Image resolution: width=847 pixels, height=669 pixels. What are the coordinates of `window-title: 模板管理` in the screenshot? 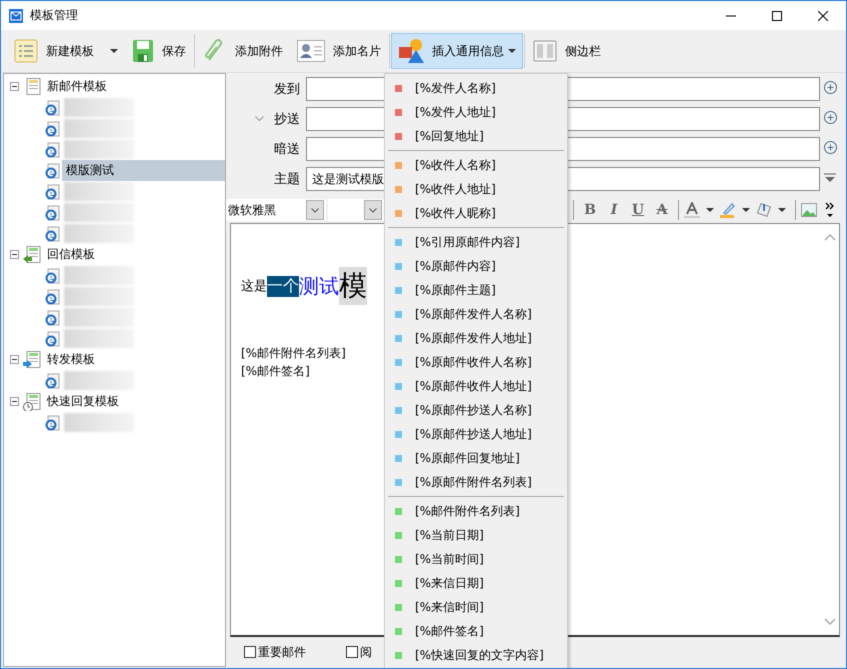 It's located at (54, 15).